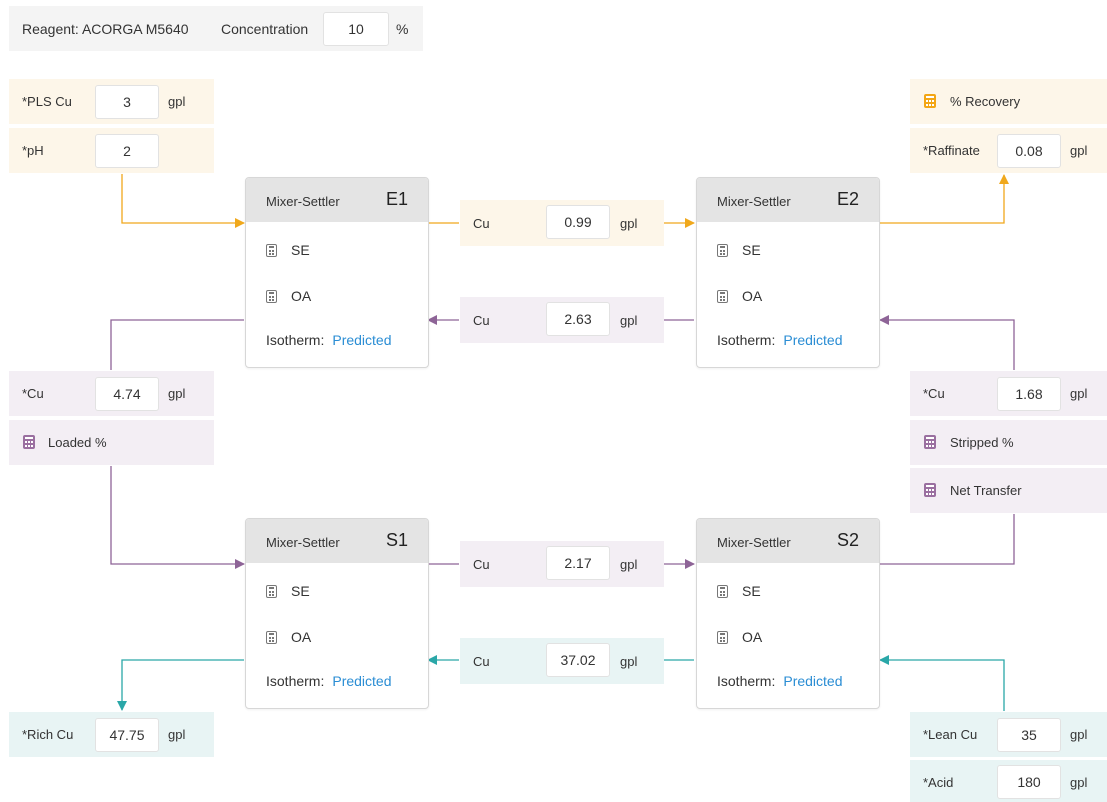  What do you see at coordinates (1079, 150) in the screenshot?
I see `raffinate-unit: gpl` at bounding box center [1079, 150].